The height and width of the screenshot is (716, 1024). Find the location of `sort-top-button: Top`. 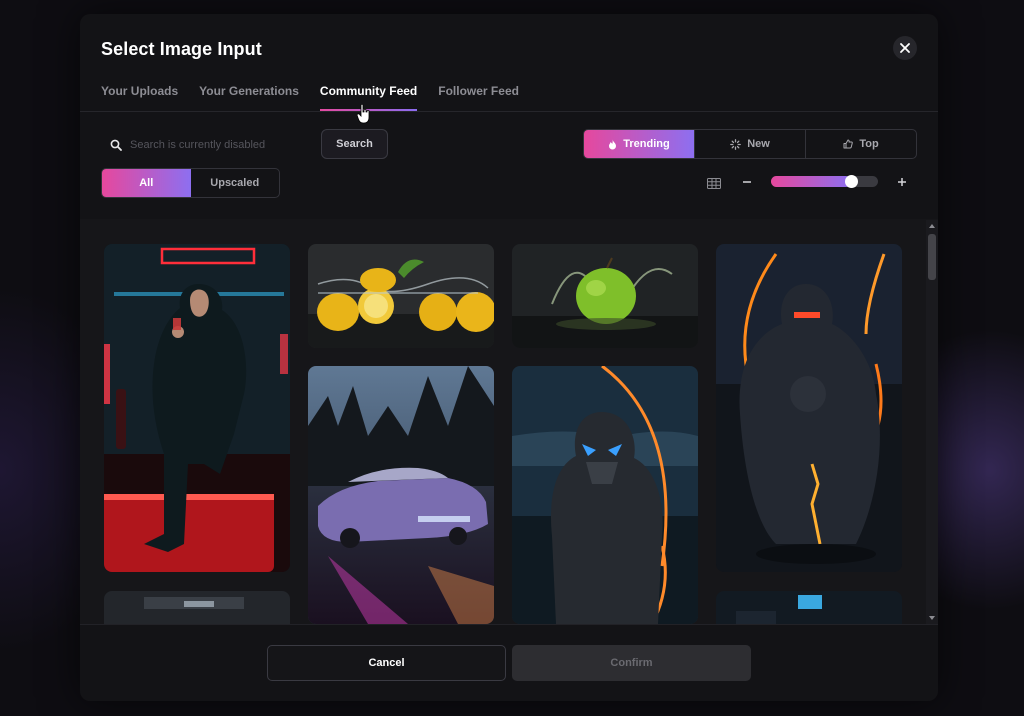

sort-top-button: Top is located at coordinates (861, 144).